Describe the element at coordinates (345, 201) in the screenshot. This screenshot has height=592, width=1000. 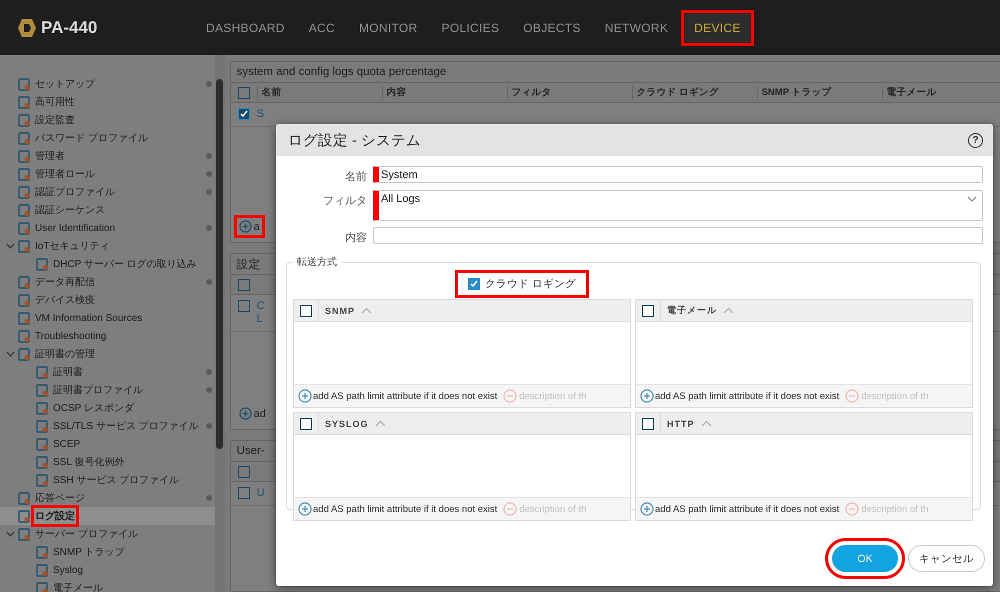
I see `field-label: フィルタ` at that location.